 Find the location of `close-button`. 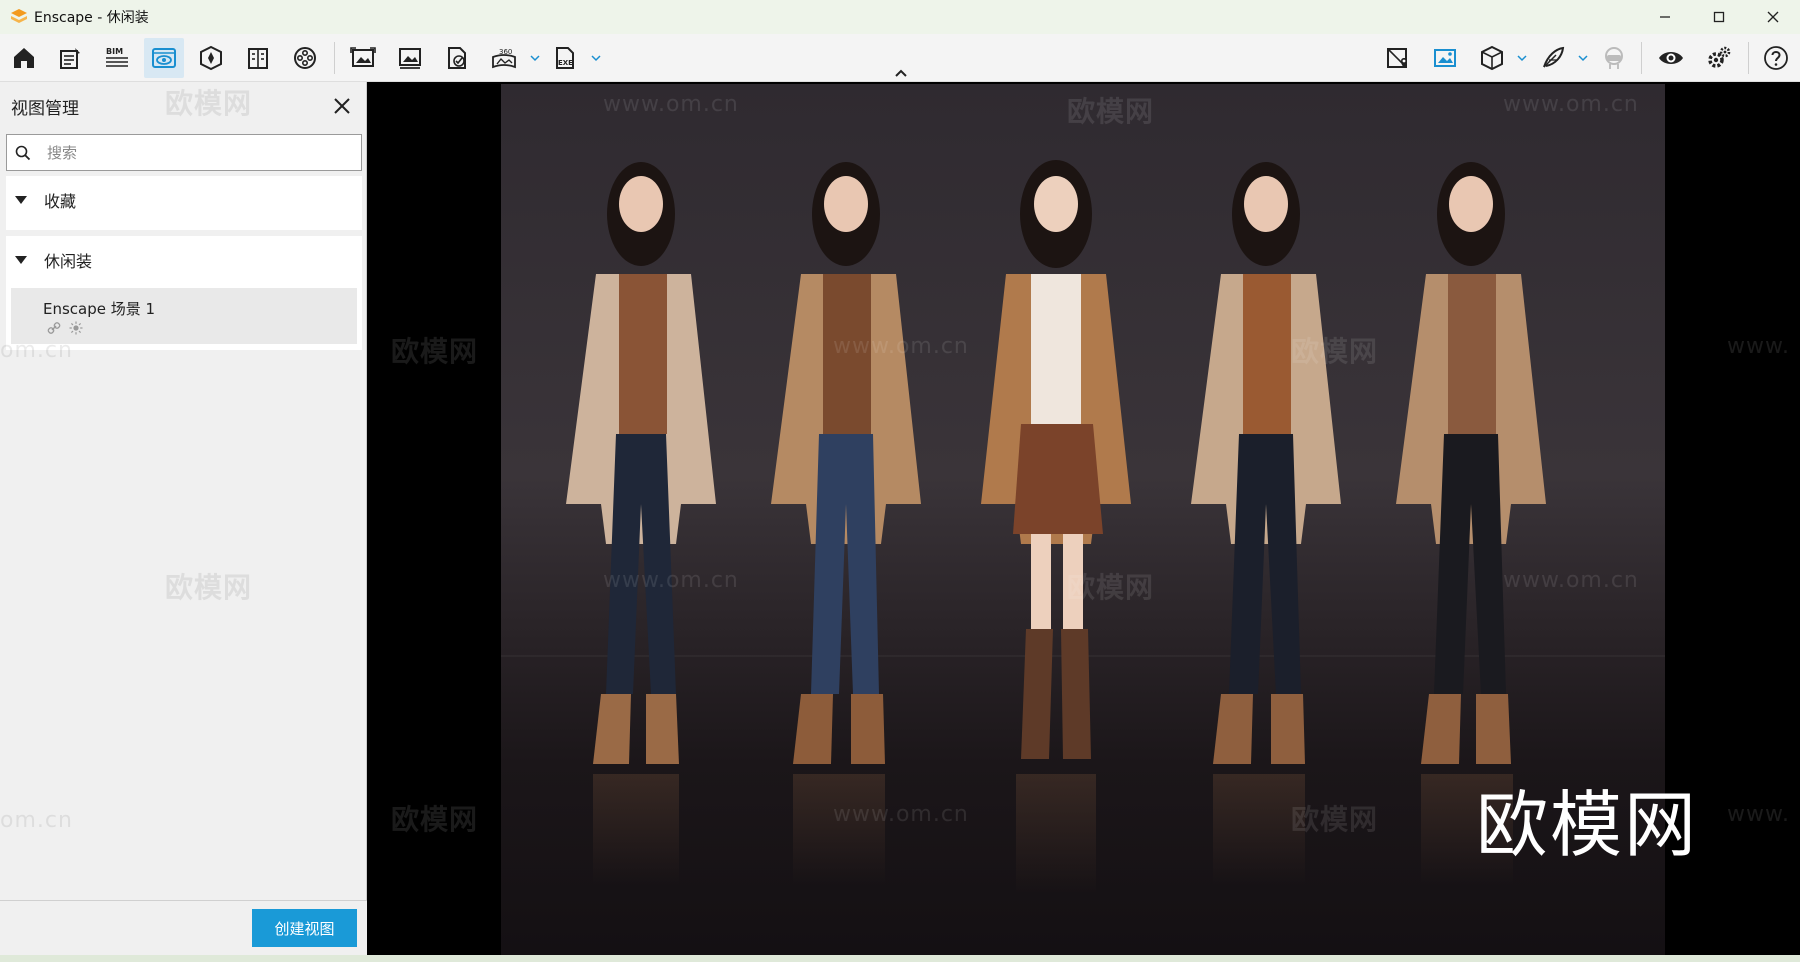

close-button is located at coordinates (1773, 17).